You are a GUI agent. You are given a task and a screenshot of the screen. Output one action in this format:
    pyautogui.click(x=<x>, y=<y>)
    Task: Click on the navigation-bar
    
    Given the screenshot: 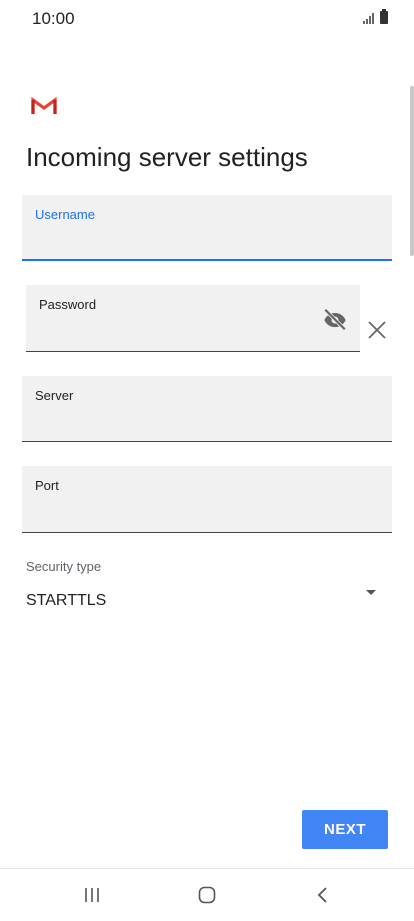 What is the action you would take?
    pyautogui.click(x=207, y=894)
    